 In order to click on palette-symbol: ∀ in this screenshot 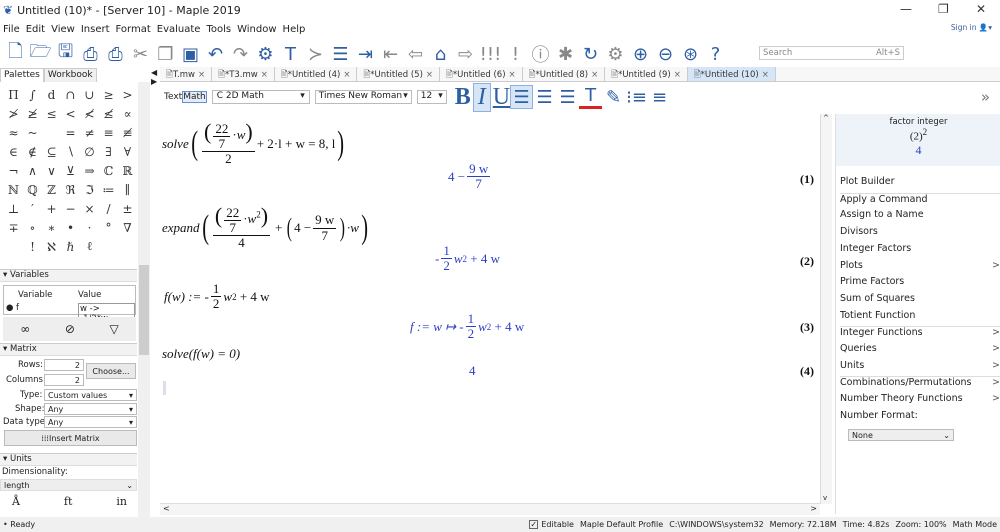, I will do `click(127, 151)`.